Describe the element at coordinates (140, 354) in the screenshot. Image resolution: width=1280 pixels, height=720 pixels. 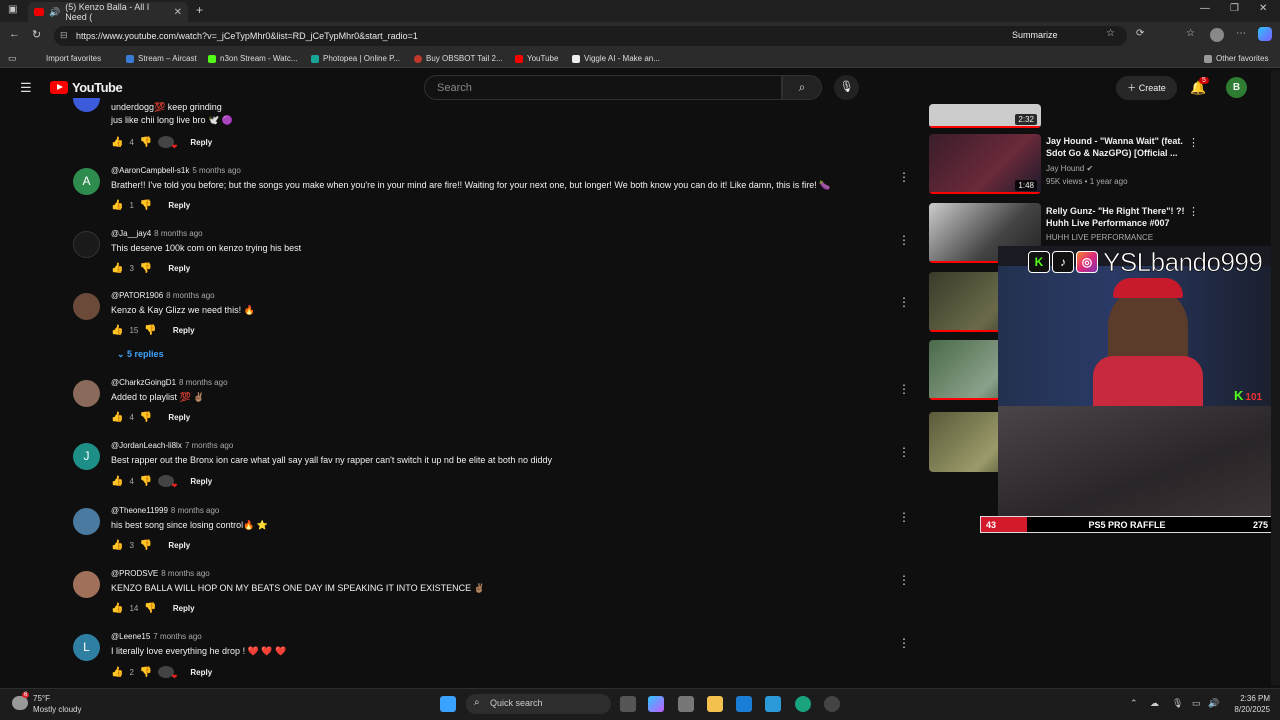
I see `view-replies-button: ⌄ 5 replies` at that location.